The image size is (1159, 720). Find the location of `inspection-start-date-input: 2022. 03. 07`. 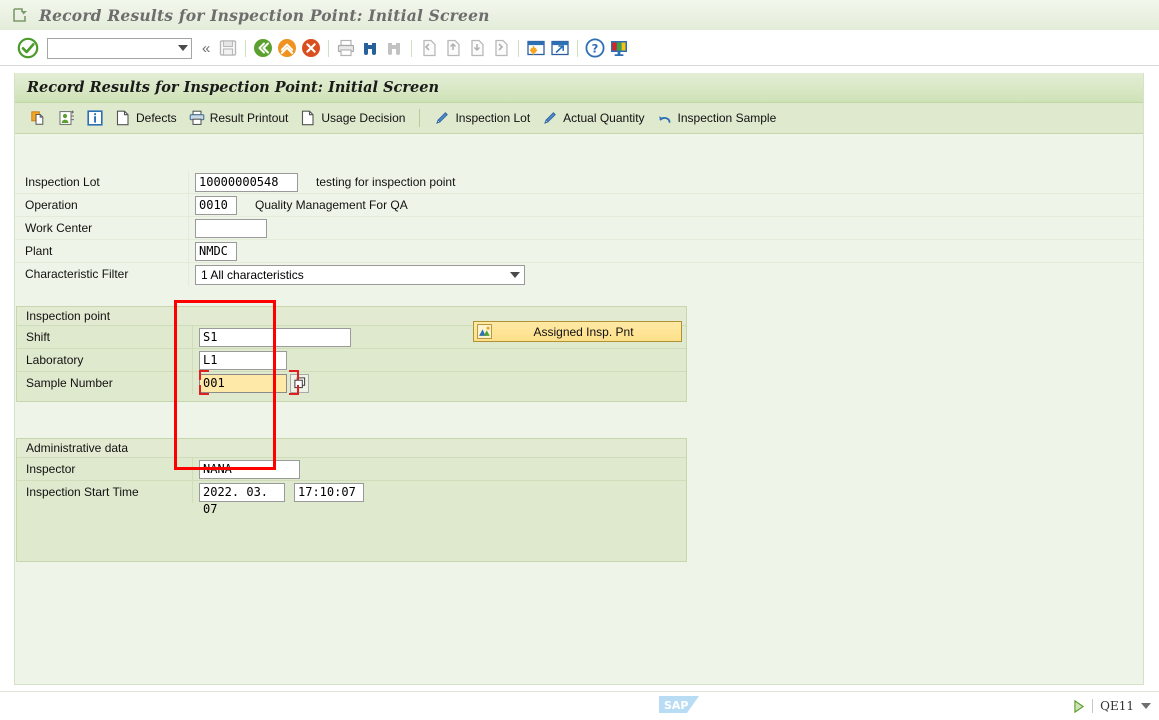

inspection-start-date-input: 2022. 03. 07 is located at coordinates (242, 499).